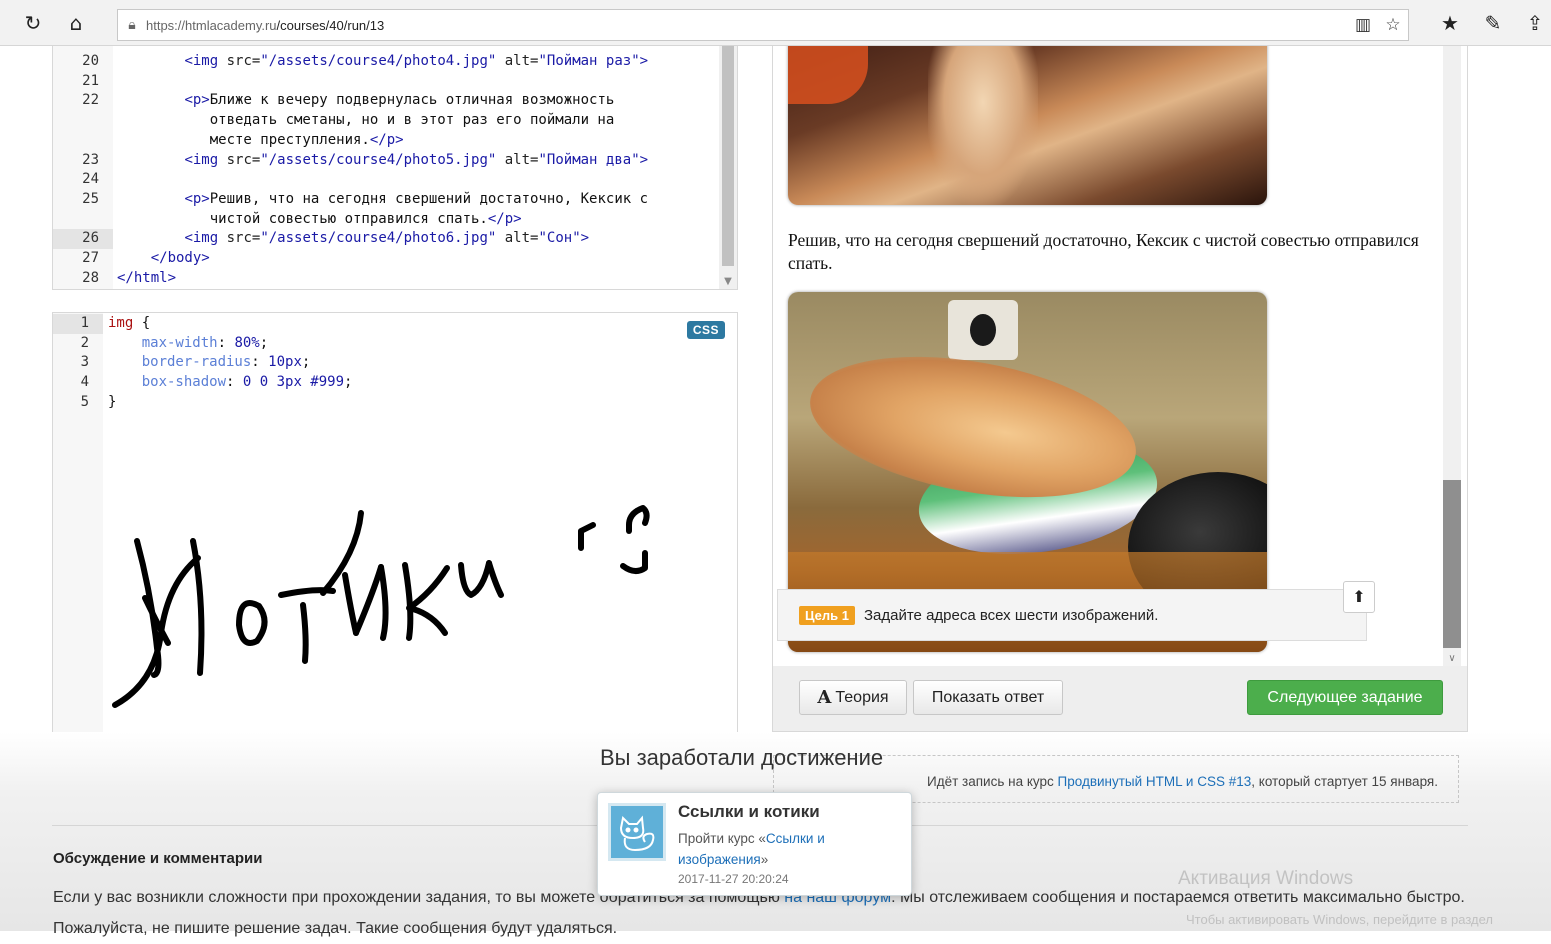  Describe the element at coordinates (33, 23) in the screenshot. I see `refresh-icon: ↻` at that location.